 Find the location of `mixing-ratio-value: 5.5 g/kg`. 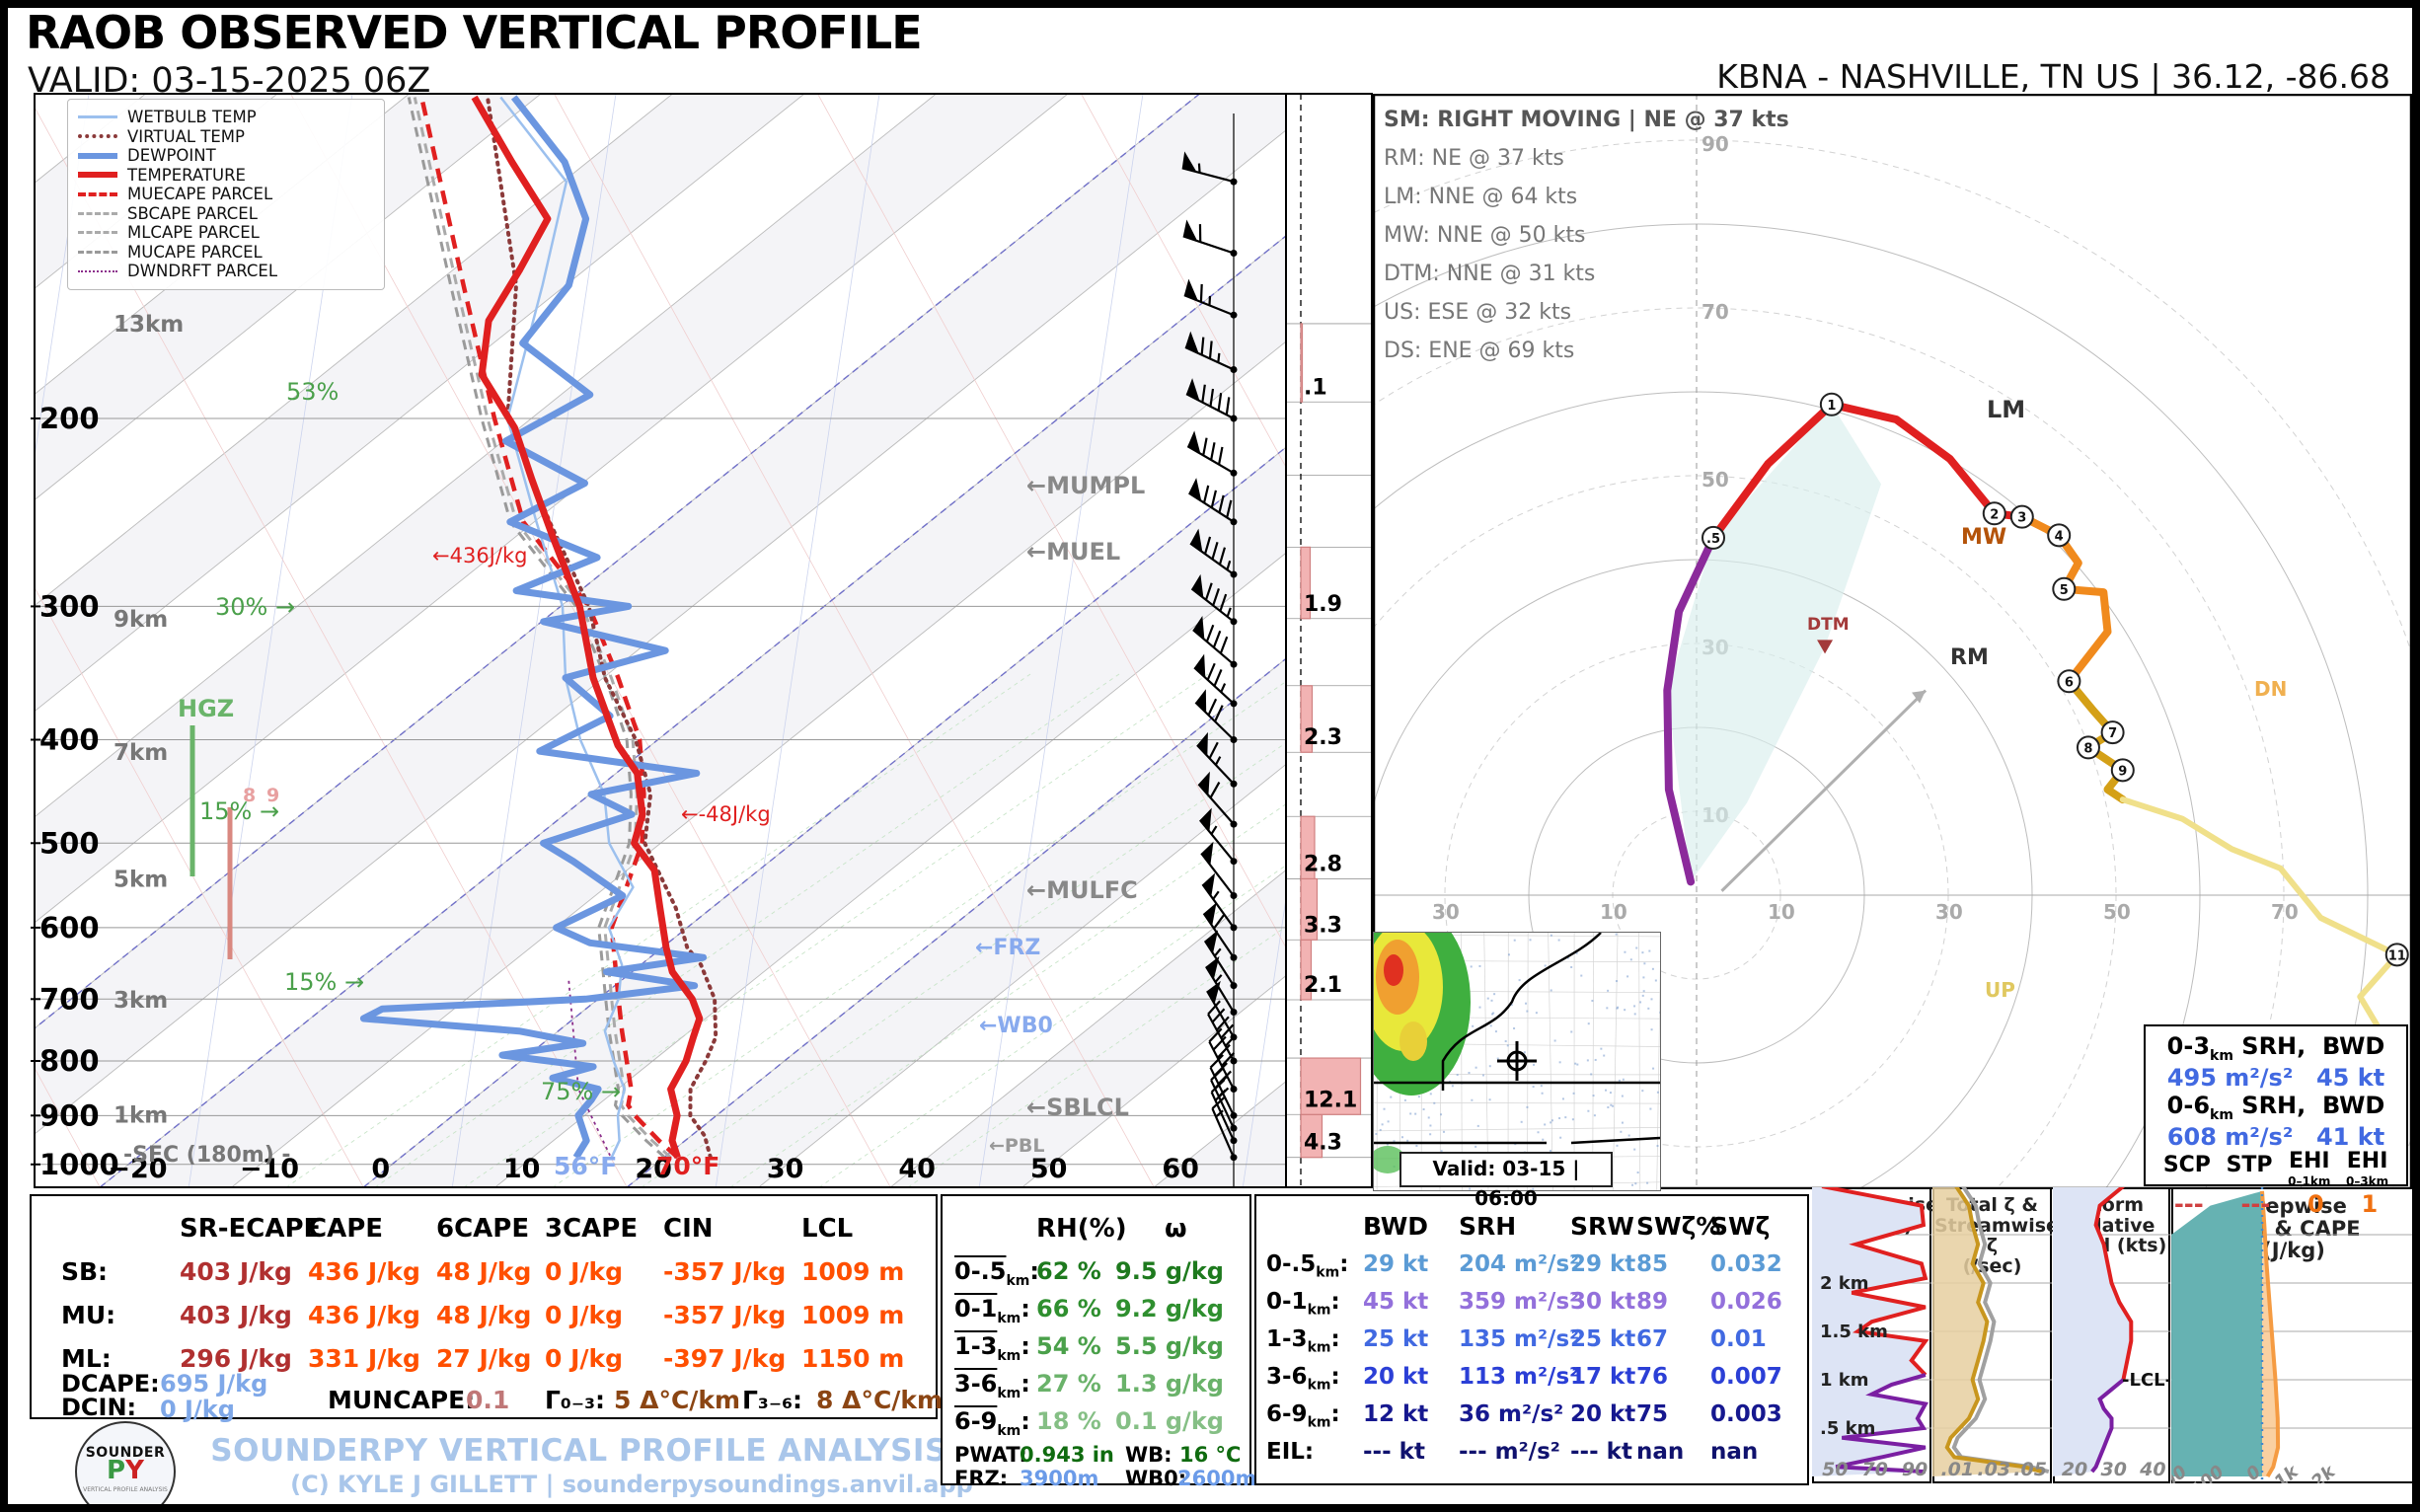

mixing-ratio-value: 5.5 g/kg is located at coordinates (1169, 1346).